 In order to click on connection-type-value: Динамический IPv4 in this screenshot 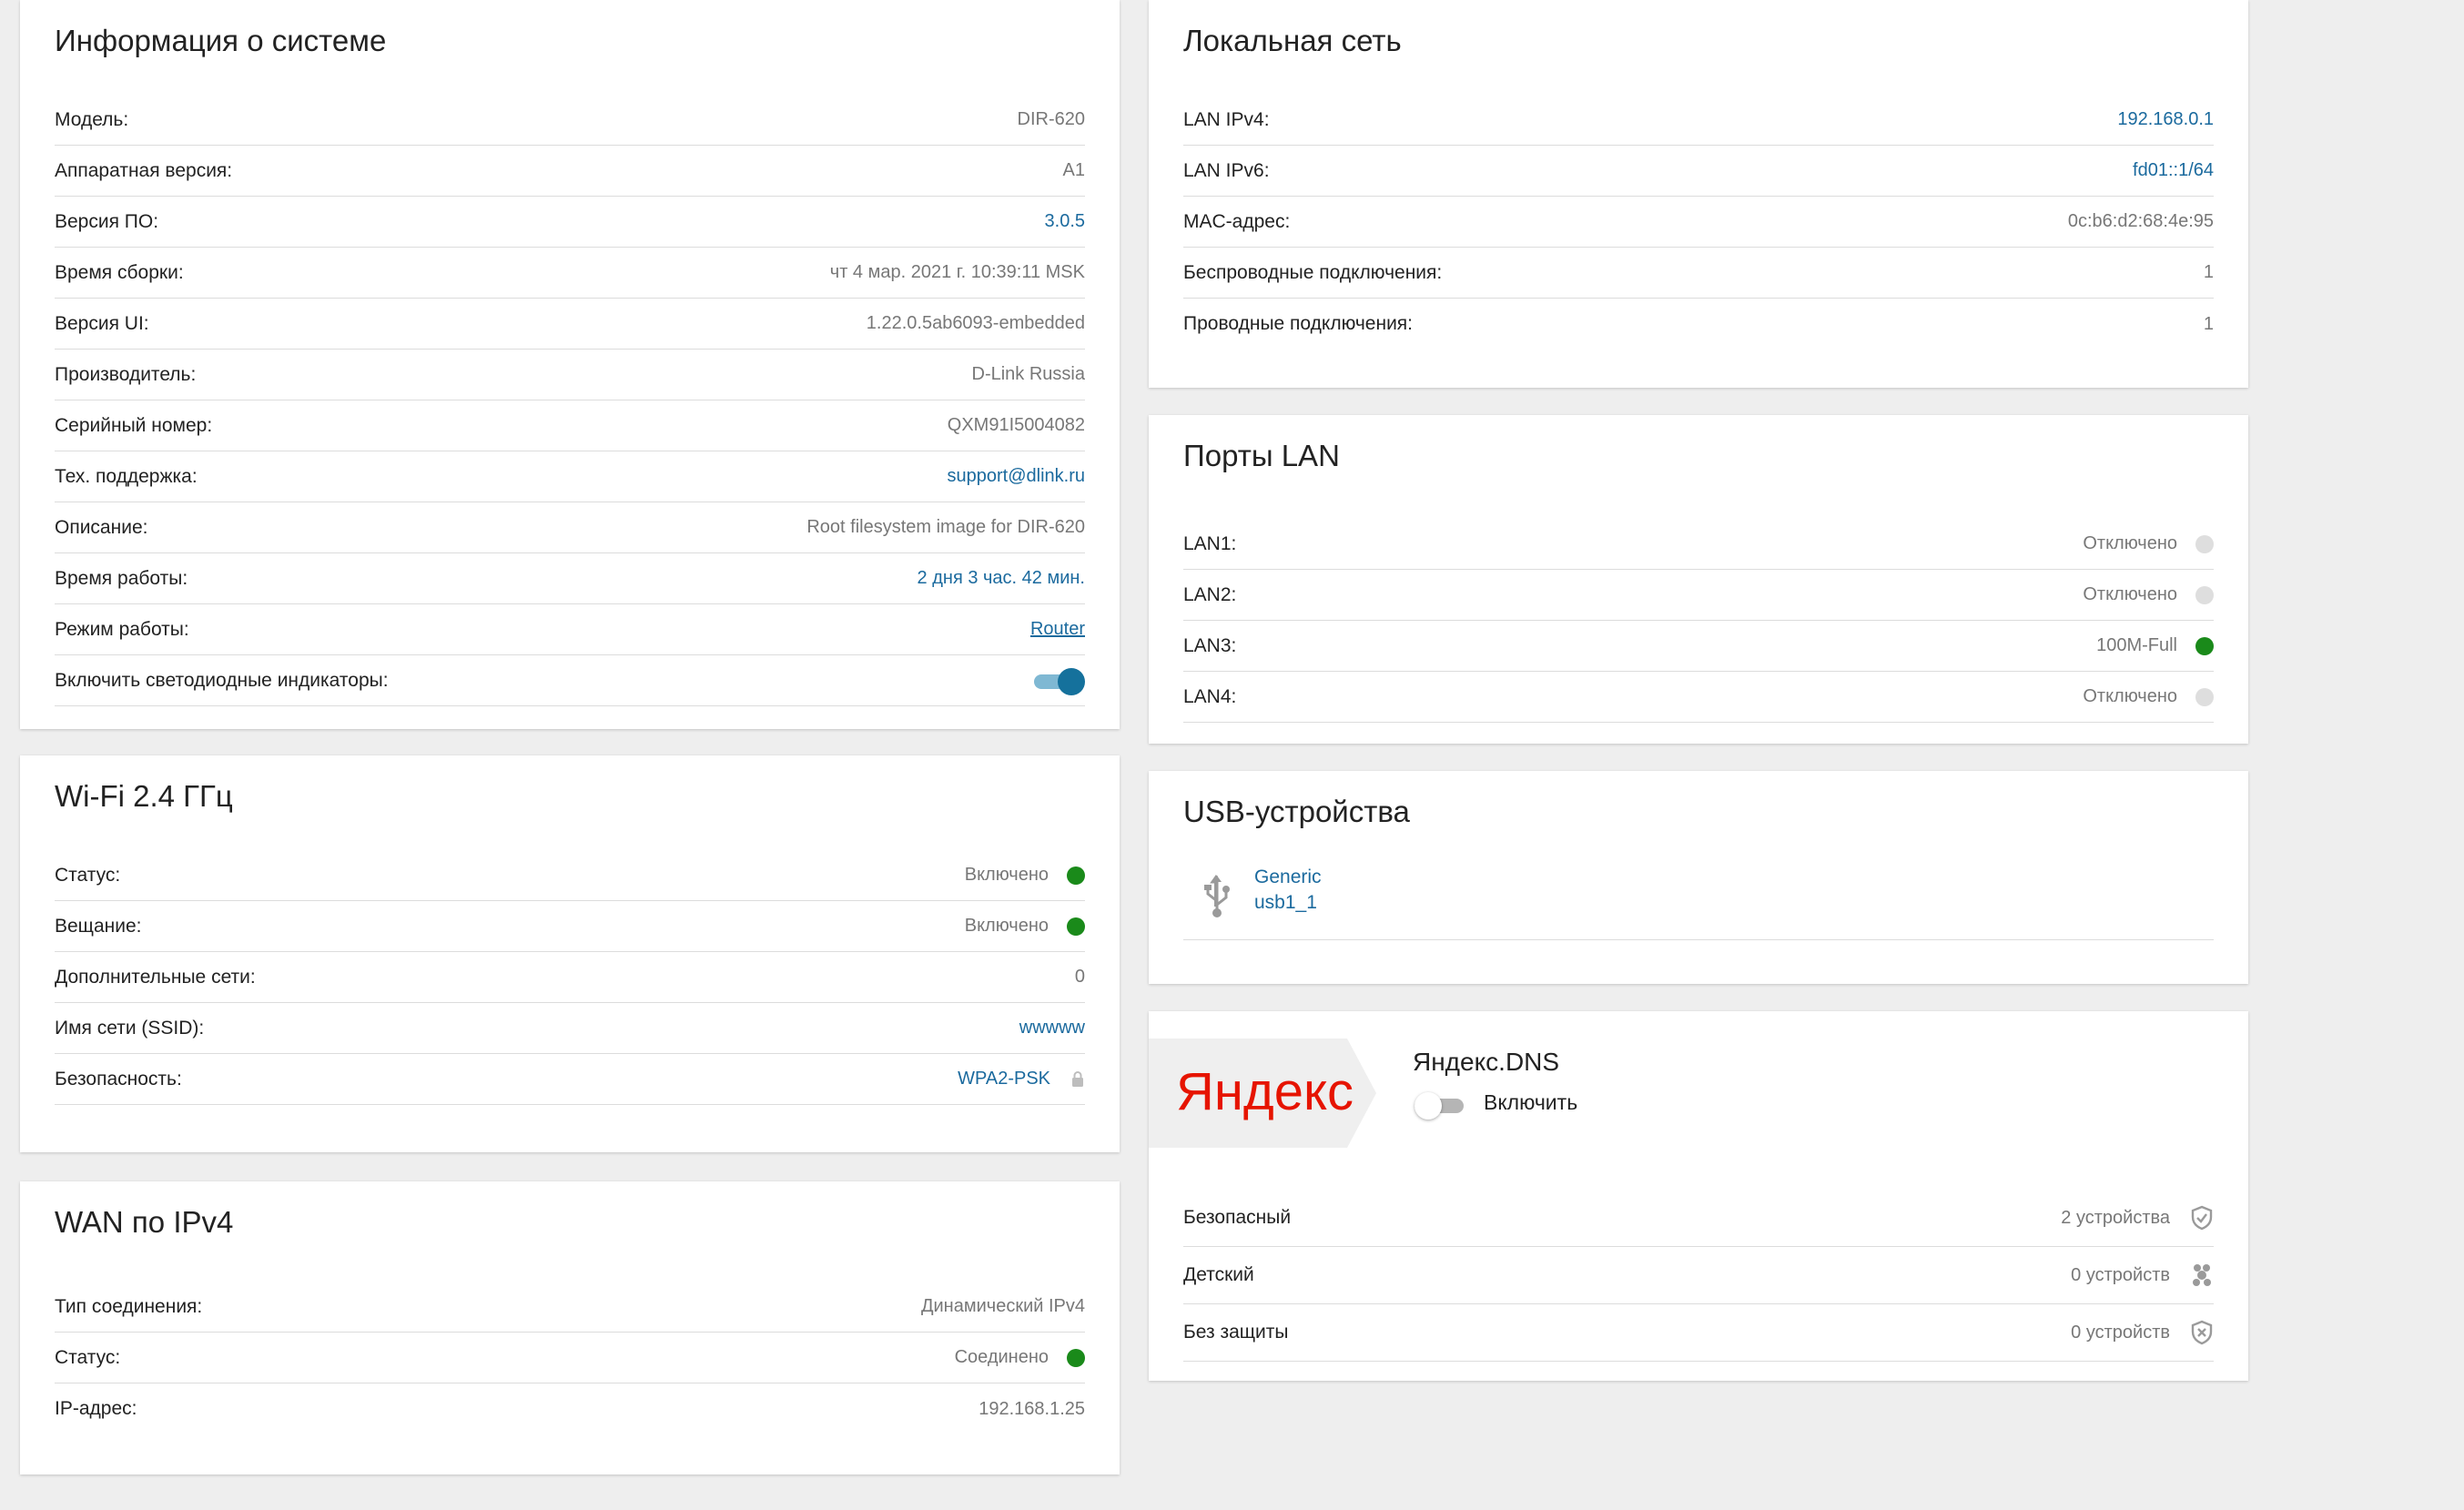, I will do `click(1003, 1306)`.